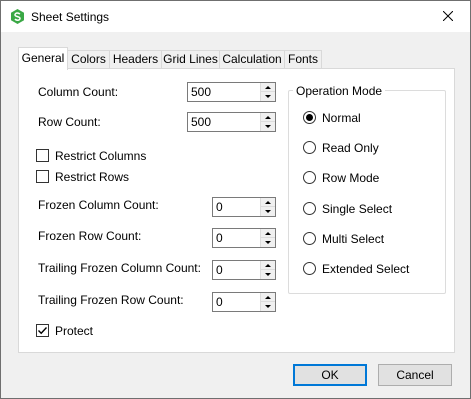 Image resolution: width=471 pixels, height=399 pixels. What do you see at coordinates (201, 122) in the screenshot?
I see `row-count-value: 500` at bounding box center [201, 122].